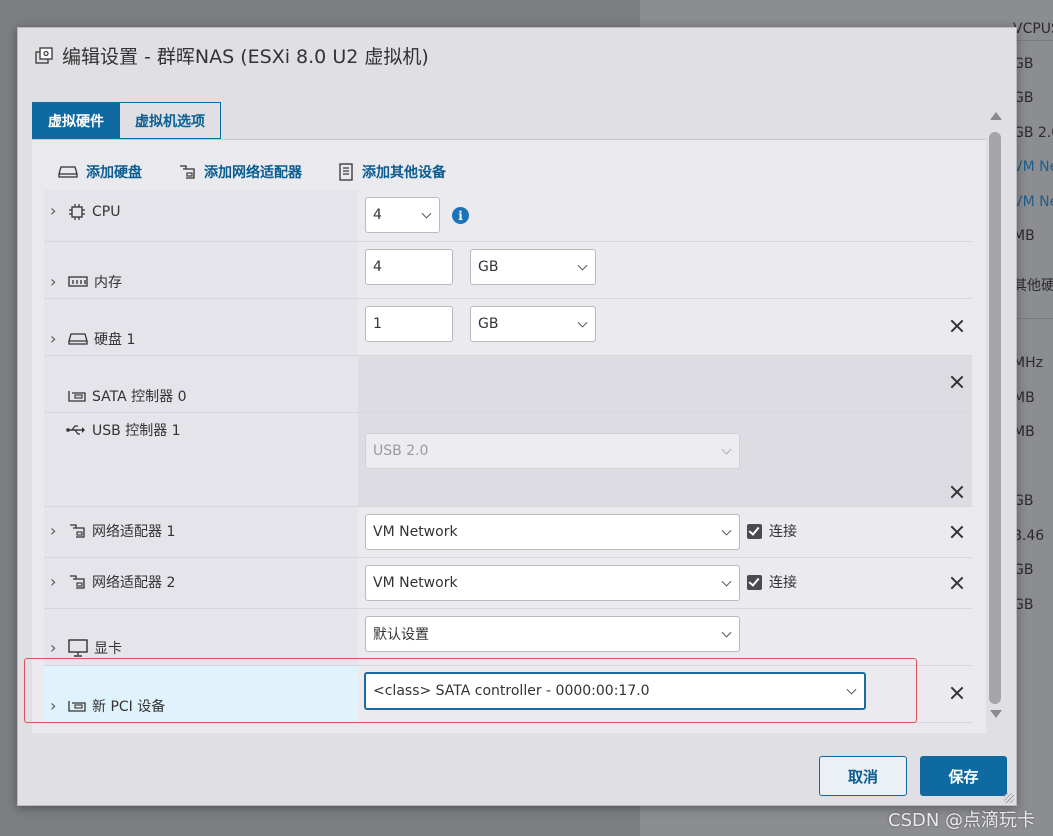 The width and height of the screenshot is (1053, 836). What do you see at coordinates (170, 120) in the screenshot?
I see `tab-vm-options: 虚拟机选项` at bounding box center [170, 120].